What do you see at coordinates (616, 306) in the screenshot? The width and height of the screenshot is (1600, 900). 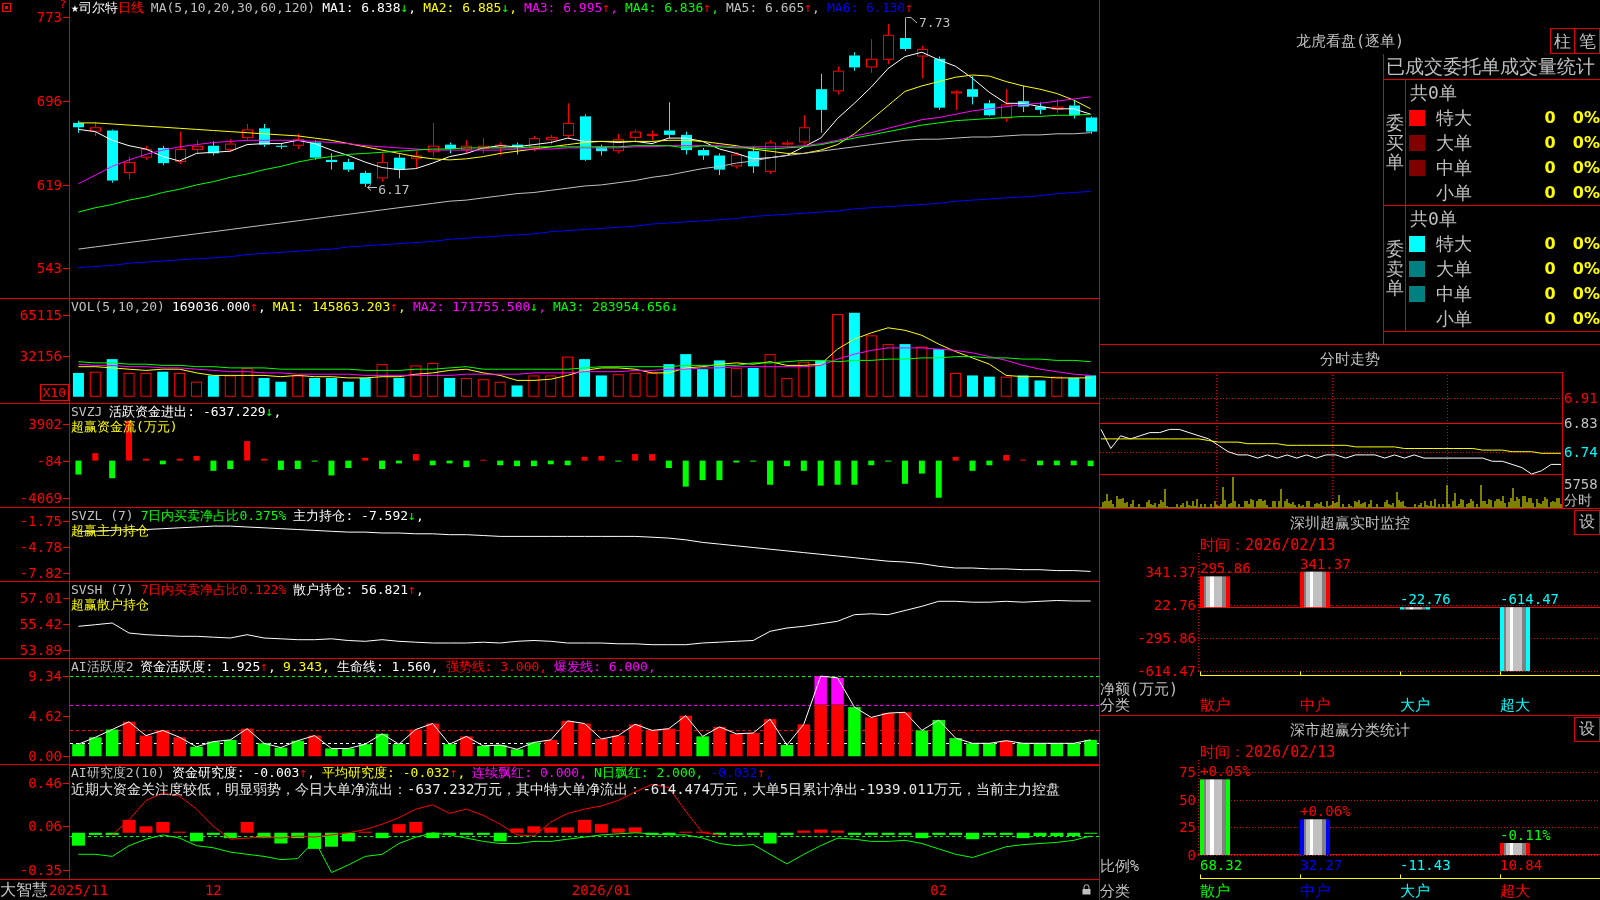 I see `legend-entry: MA3: 283954.656↓` at bounding box center [616, 306].